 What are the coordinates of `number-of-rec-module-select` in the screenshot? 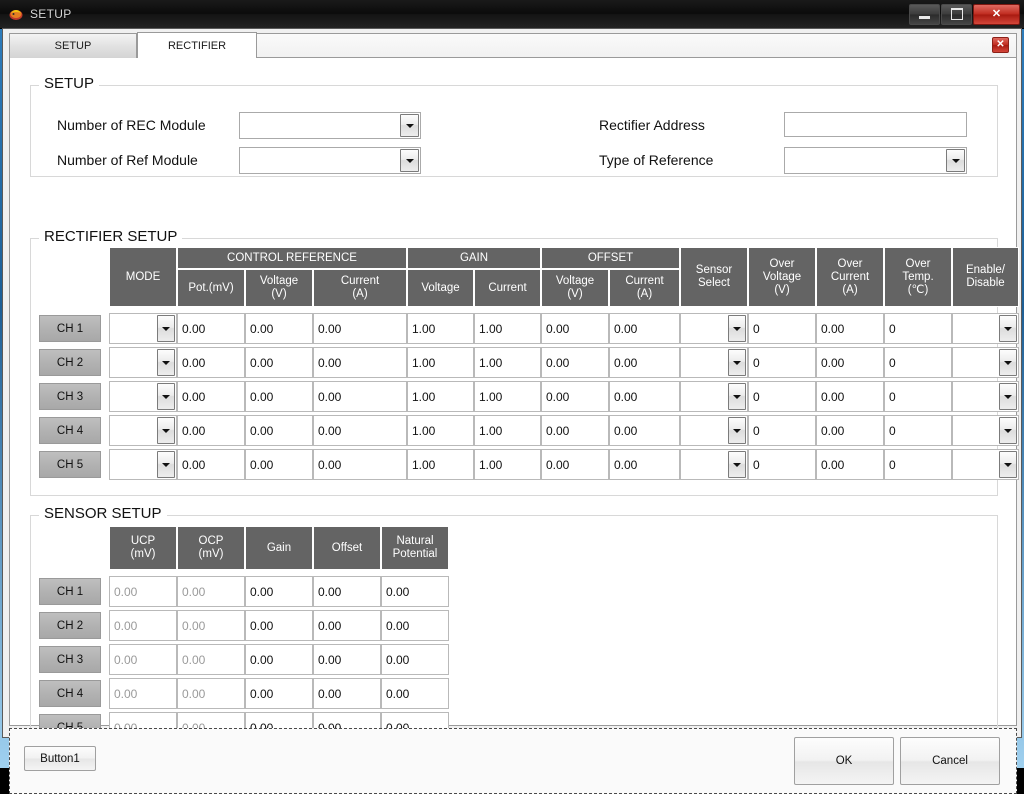 It's located at (330, 125).